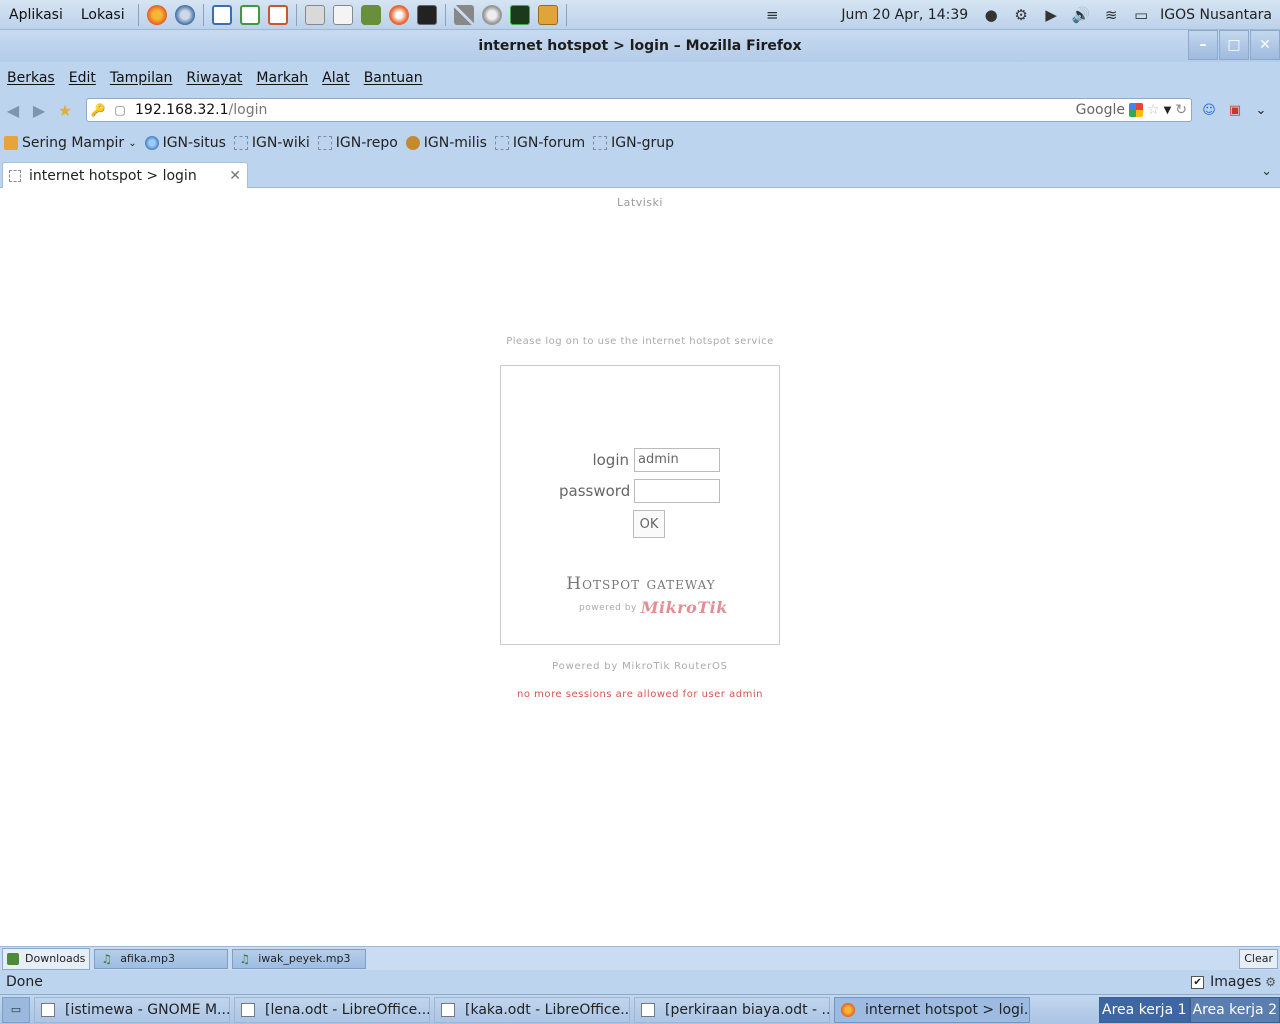 The width and height of the screenshot is (1280, 1024). I want to click on workspace-2: Area kerja 2, so click(1234, 1009).